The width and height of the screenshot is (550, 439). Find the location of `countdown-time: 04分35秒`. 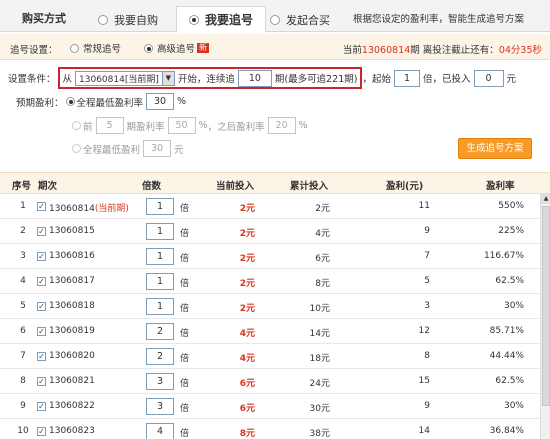

countdown-time: 04分35秒 is located at coordinates (520, 50).